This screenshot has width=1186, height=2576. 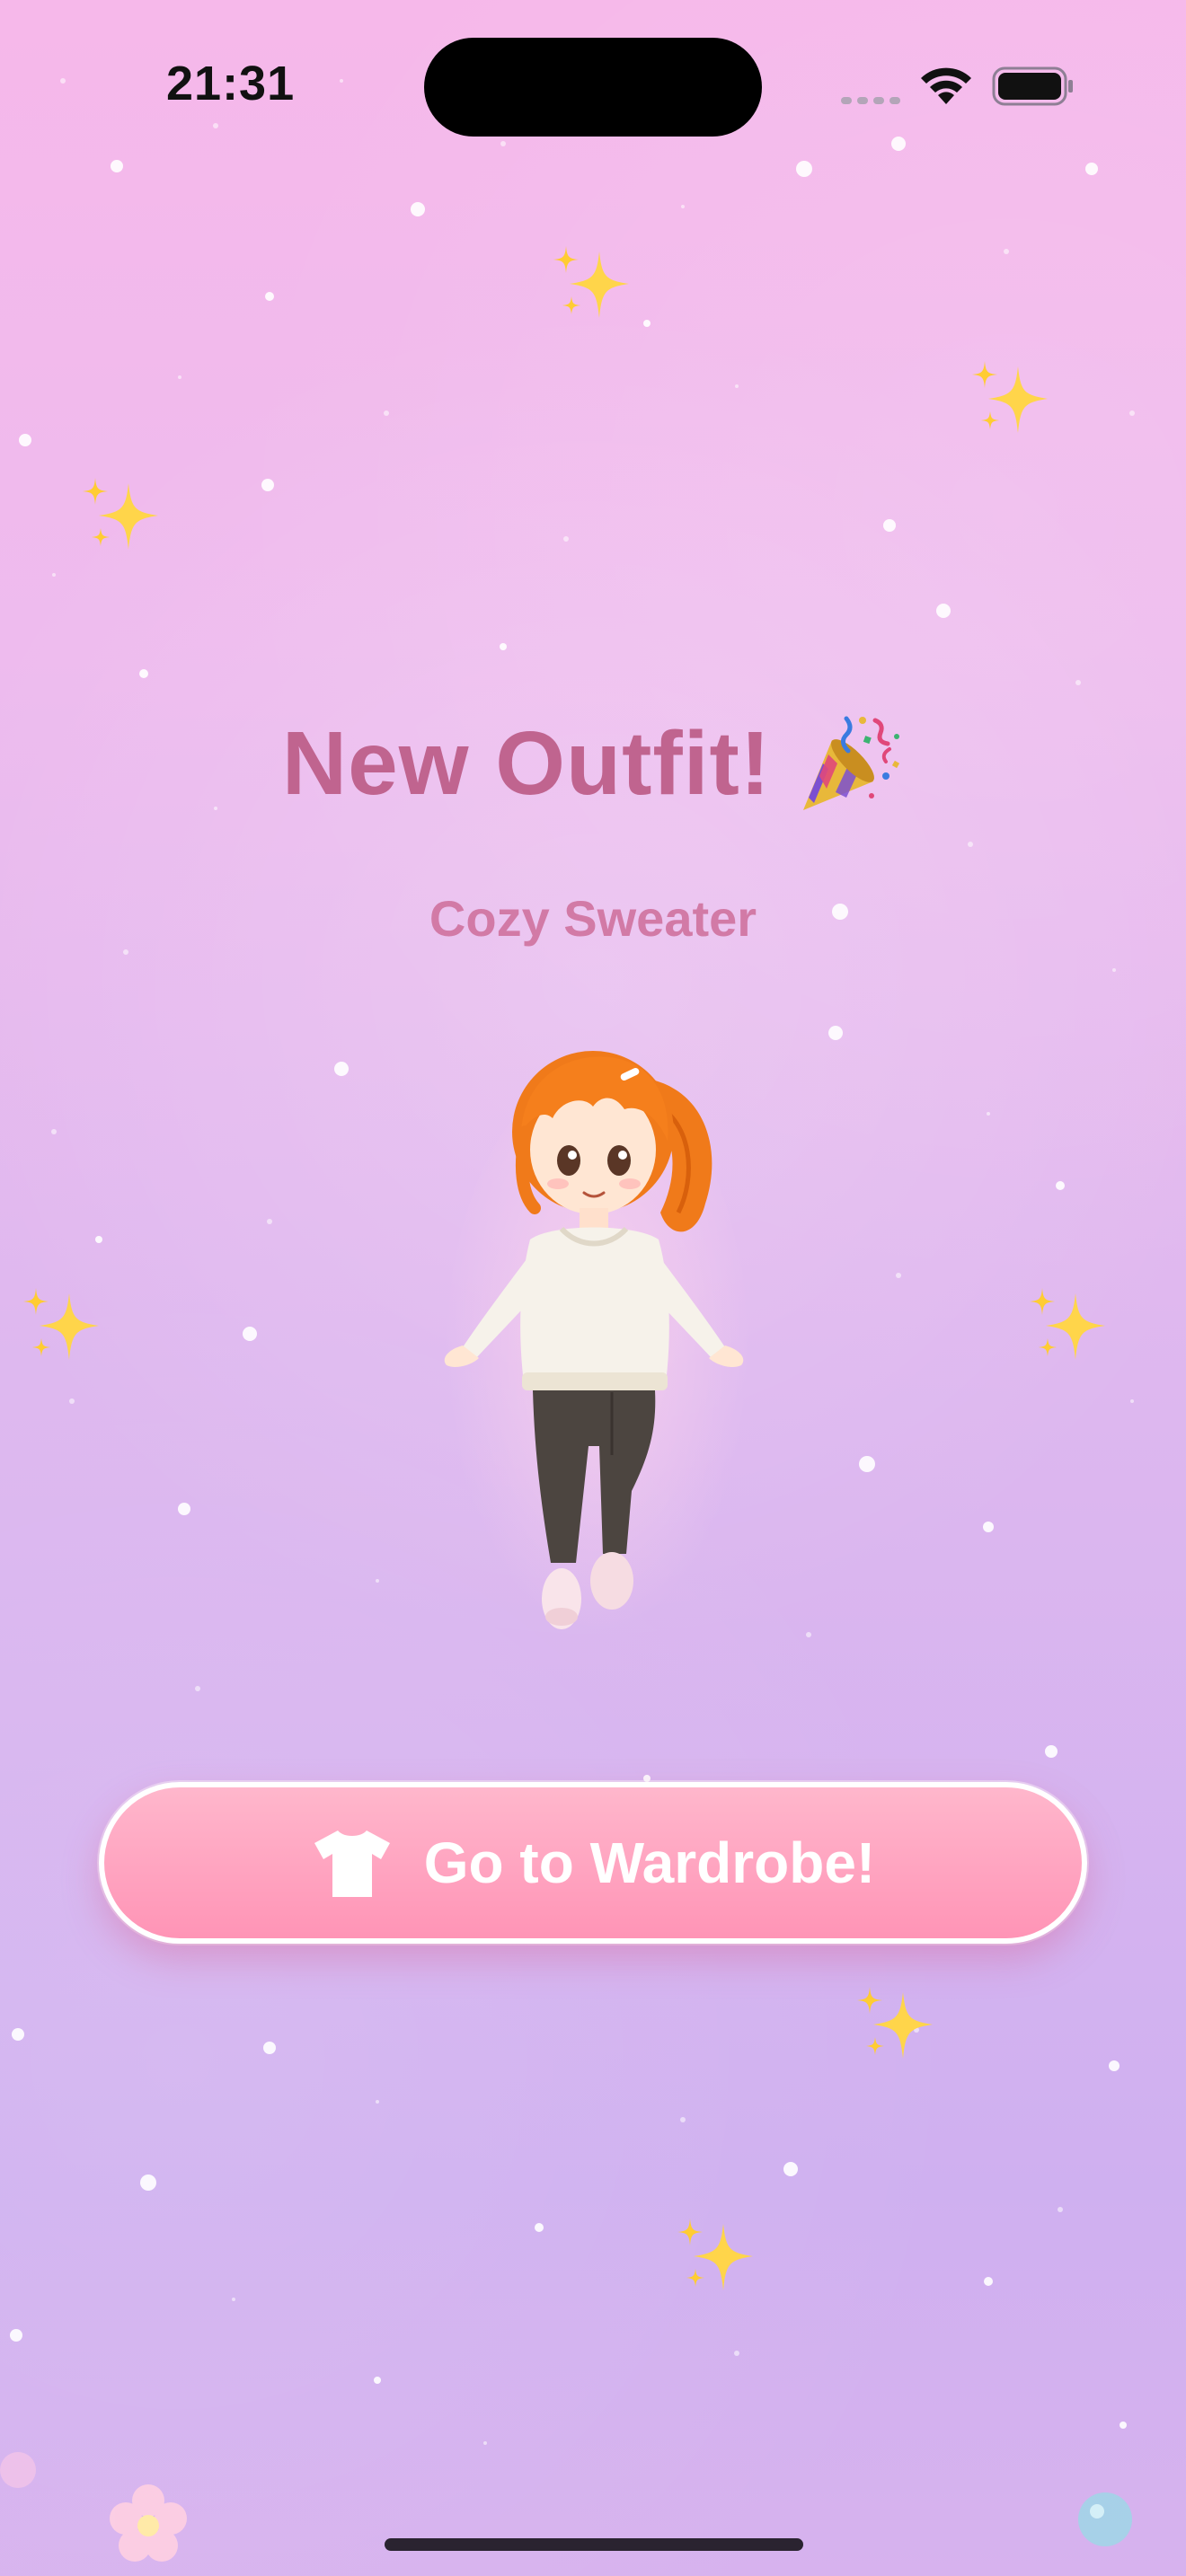 What do you see at coordinates (597, 1356) in the screenshot?
I see `avatar` at bounding box center [597, 1356].